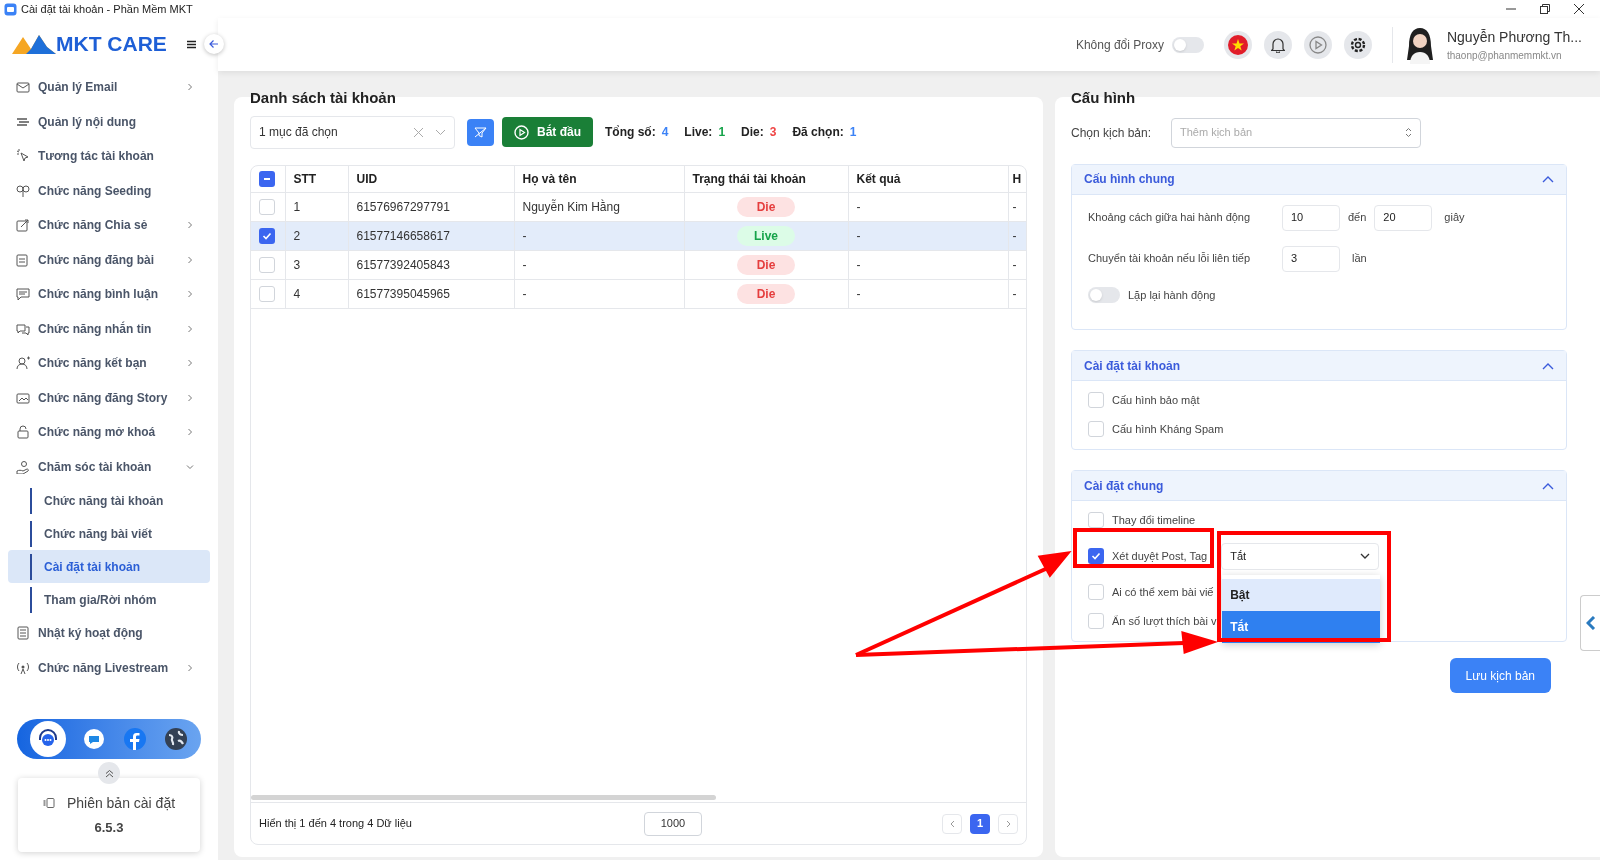 Image resolution: width=1600 pixels, height=860 pixels. What do you see at coordinates (23, 87) in the screenshot?
I see `envelope-icon` at bounding box center [23, 87].